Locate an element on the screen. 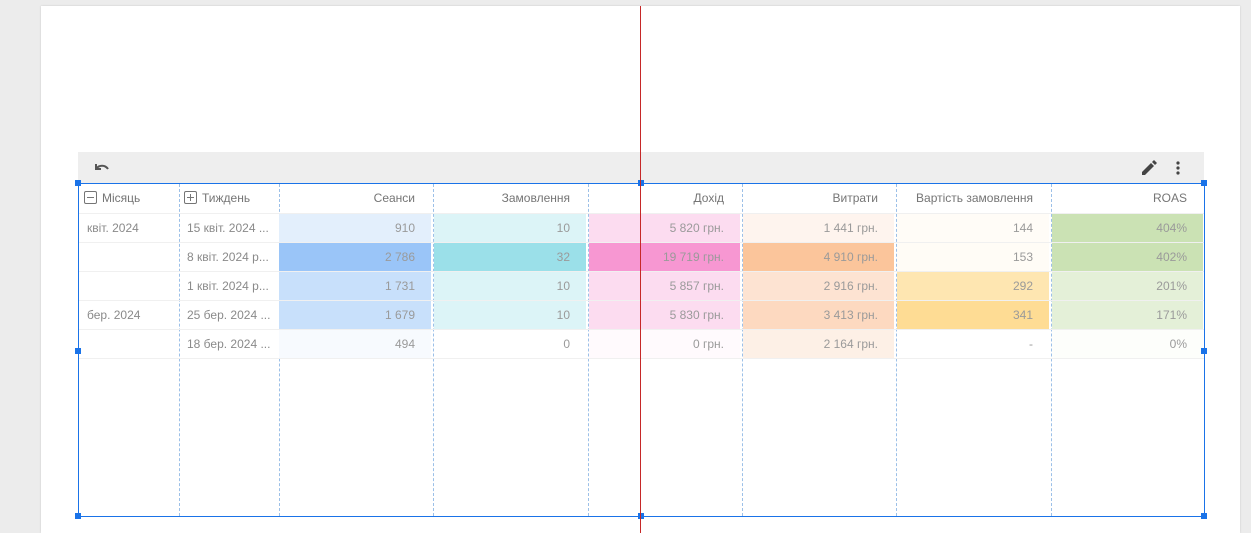  cell-roas: 0% is located at coordinates (1127, 344).